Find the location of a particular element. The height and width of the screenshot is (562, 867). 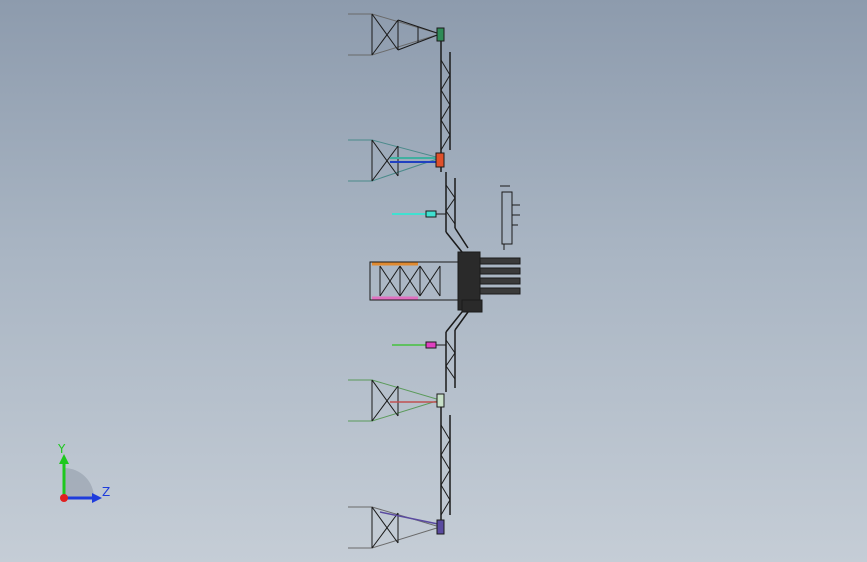

magenta-arm is located at coordinates (419, 345).